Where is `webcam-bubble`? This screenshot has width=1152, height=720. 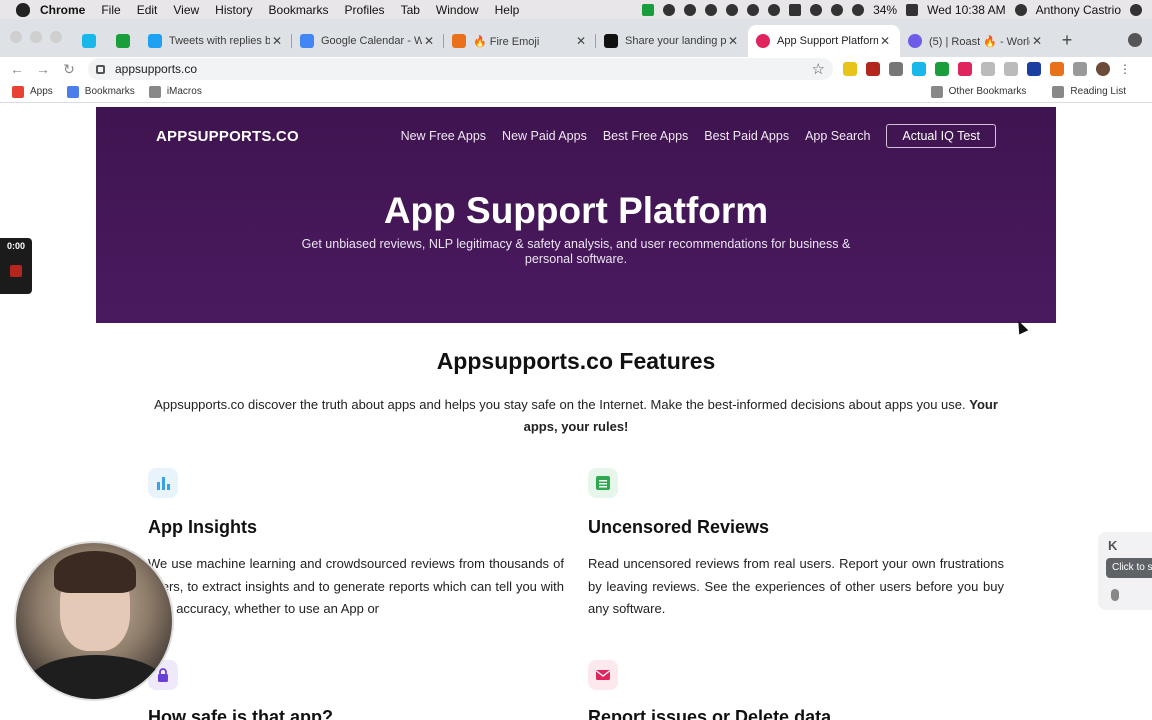
webcam-bubble is located at coordinates (94, 621).